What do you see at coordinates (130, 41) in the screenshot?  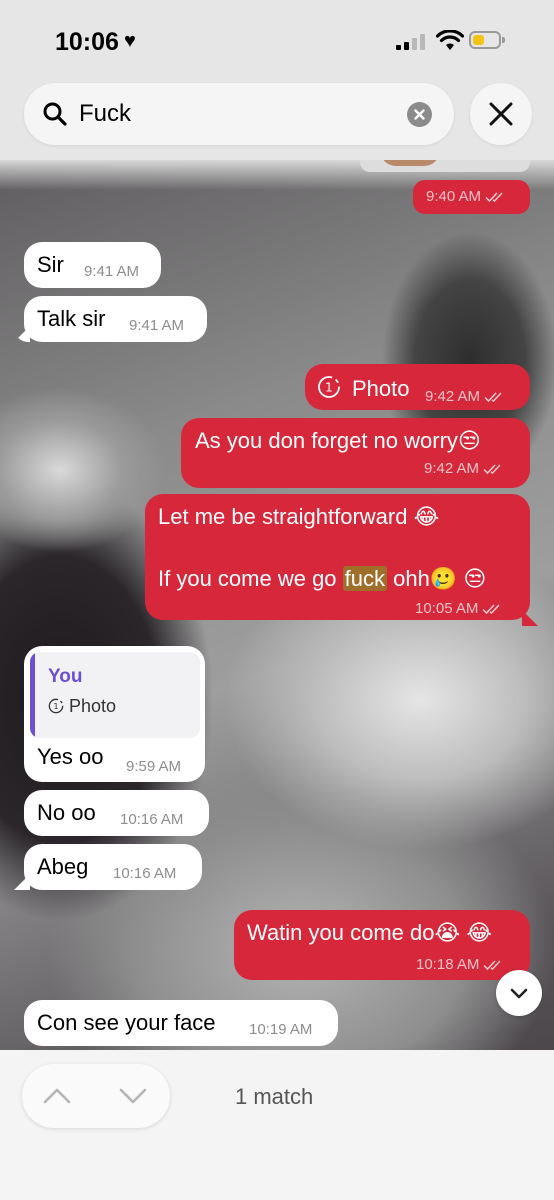 I see `heart-icon: ♥` at bounding box center [130, 41].